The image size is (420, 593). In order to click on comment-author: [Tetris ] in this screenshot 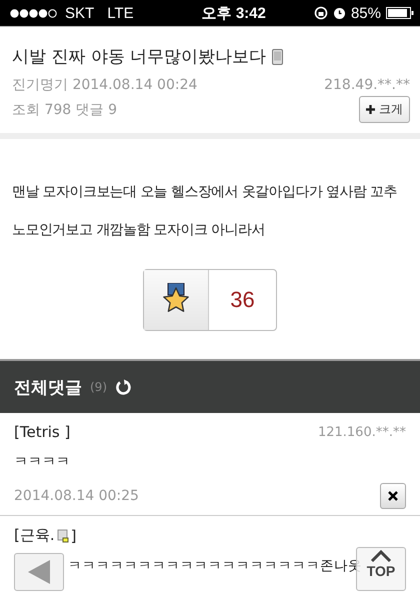, I will do `click(42, 432)`.